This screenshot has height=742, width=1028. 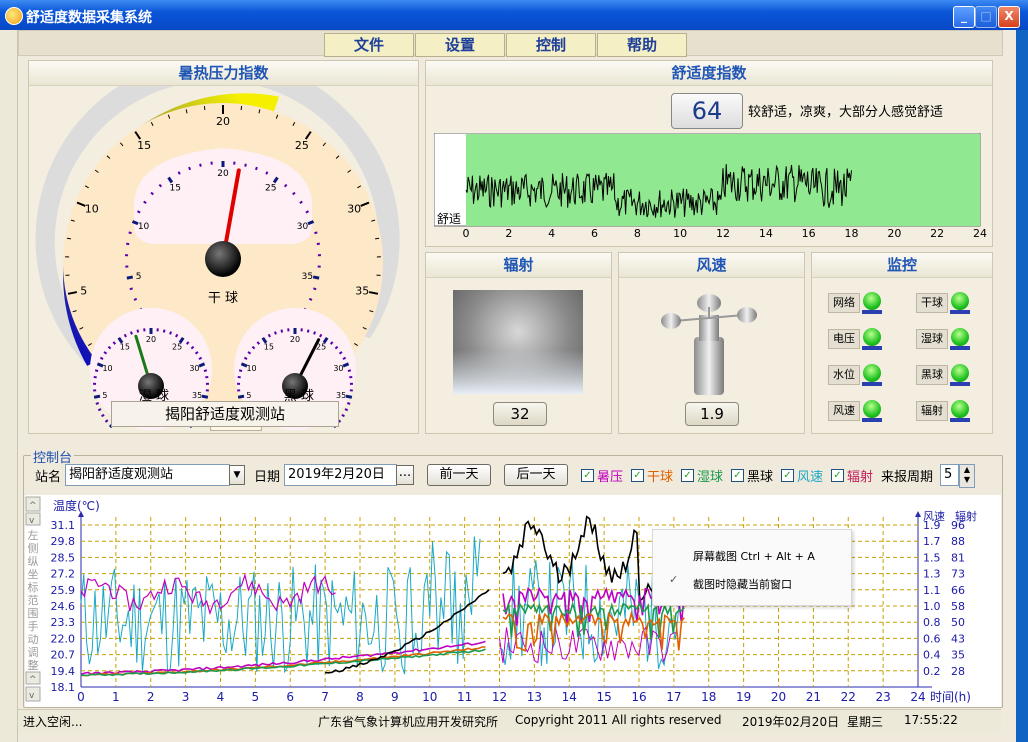 I want to click on radiation-tick-label: 43, so click(x=958, y=638).